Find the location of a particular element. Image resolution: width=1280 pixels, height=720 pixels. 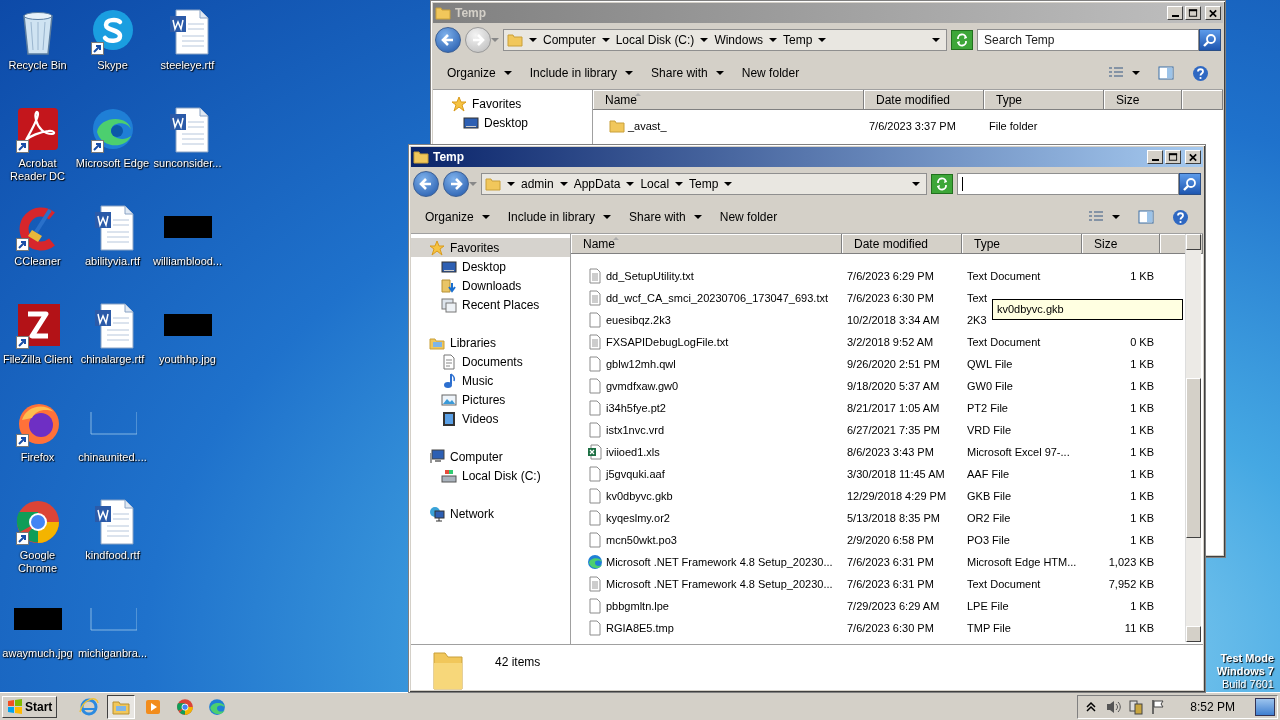

breadcrumb: admin is located at coordinates (537, 184).